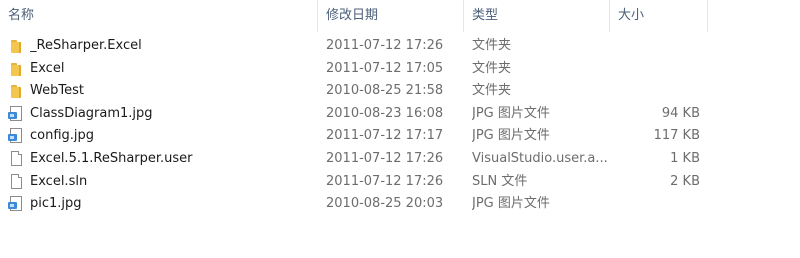 The image size is (800, 258). What do you see at coordinates (385, 113) in the screenshot?
I see `file-date: 2010-08-23 16:08` at bounding box center [385, 113].